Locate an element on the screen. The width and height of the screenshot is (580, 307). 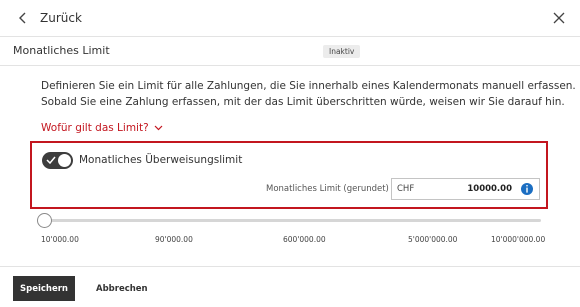
currency-label: CHF is located at coordinates (406, 189).